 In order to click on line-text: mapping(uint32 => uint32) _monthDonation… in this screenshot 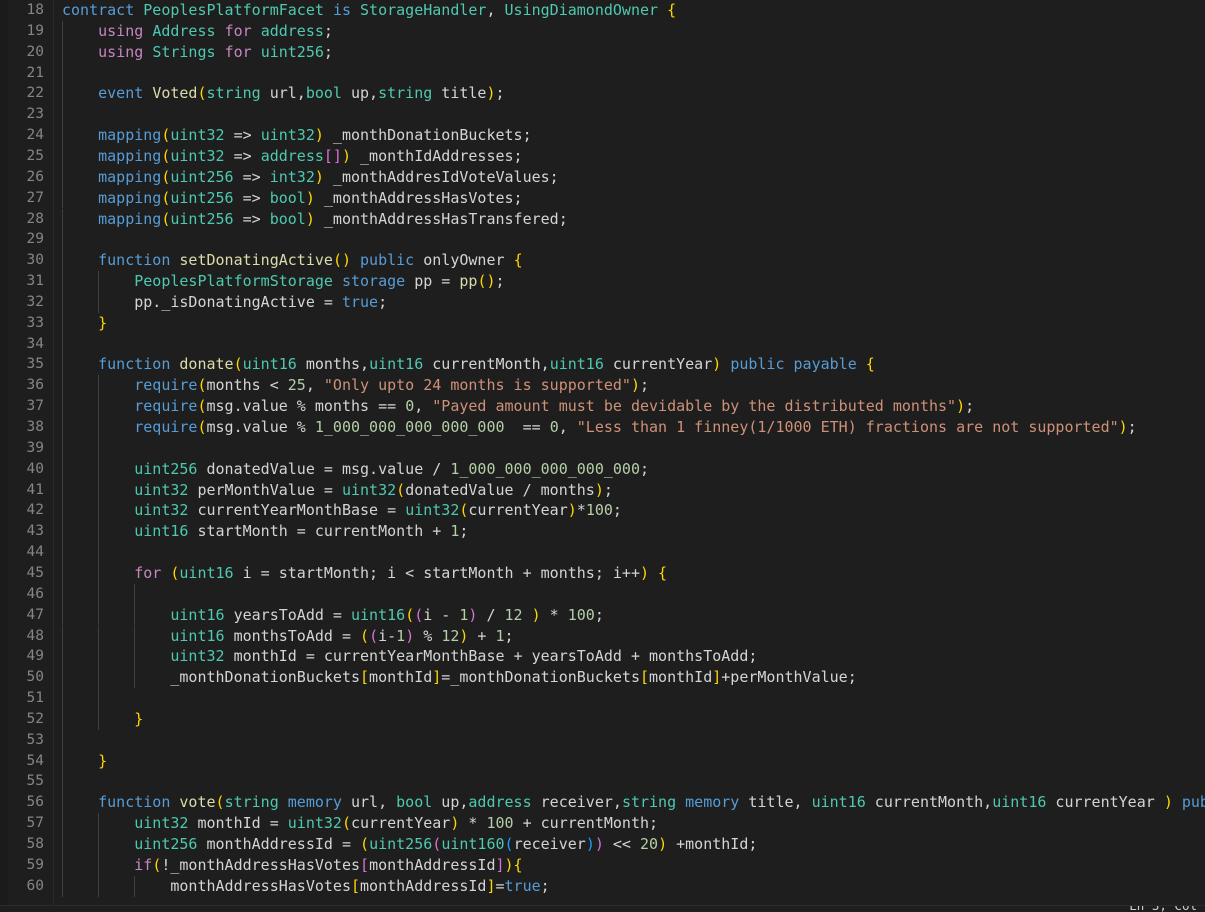, I will do `click(297, 135)`.